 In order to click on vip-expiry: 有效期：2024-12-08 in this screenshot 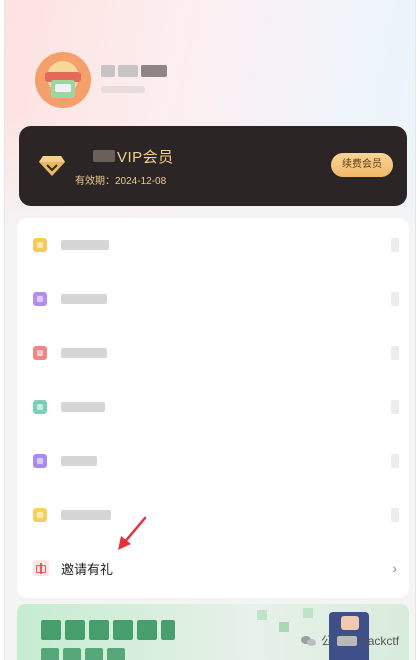, I will do `click(121, 181)`.